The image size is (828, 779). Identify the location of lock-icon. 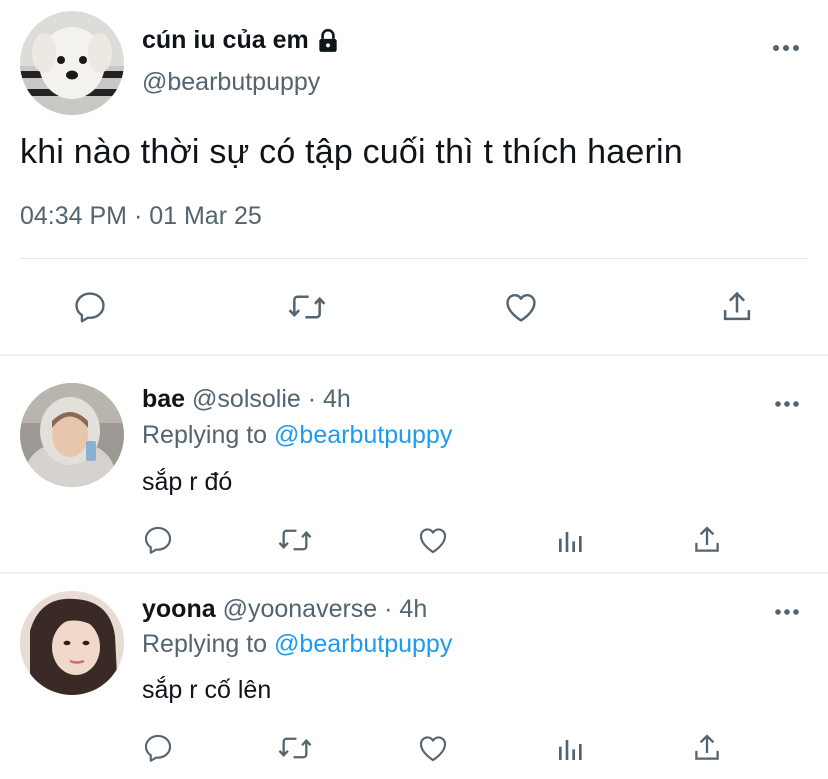
(328, 41).